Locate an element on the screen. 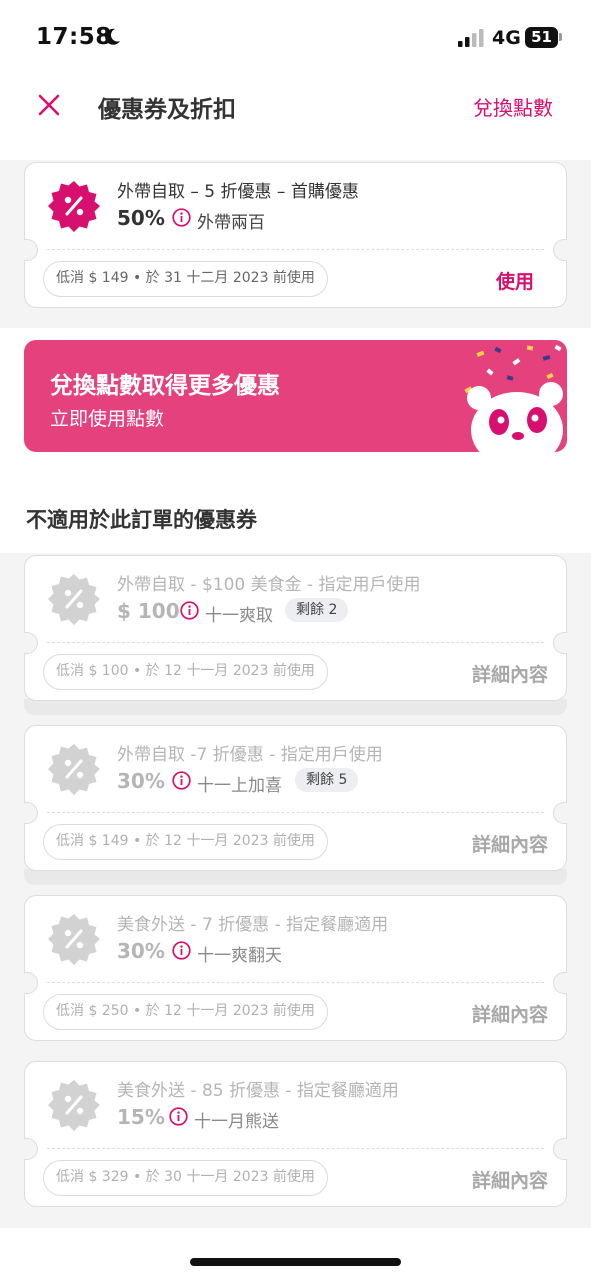 The image size is (591, 1279). voucher-amount: 50% is located at coordinates (141, 218).